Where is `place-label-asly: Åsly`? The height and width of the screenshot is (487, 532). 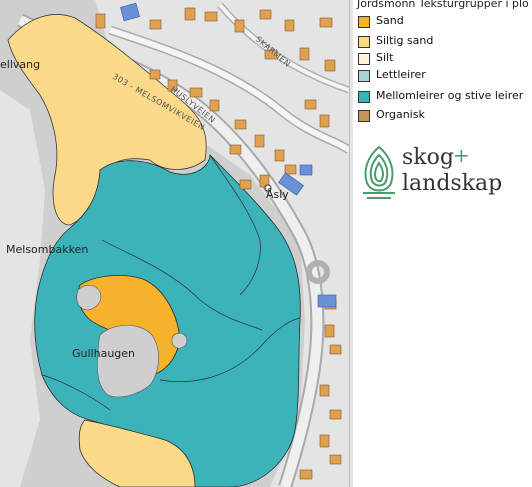
place-label-asly: Åsly is located at coordinates (277, 194).